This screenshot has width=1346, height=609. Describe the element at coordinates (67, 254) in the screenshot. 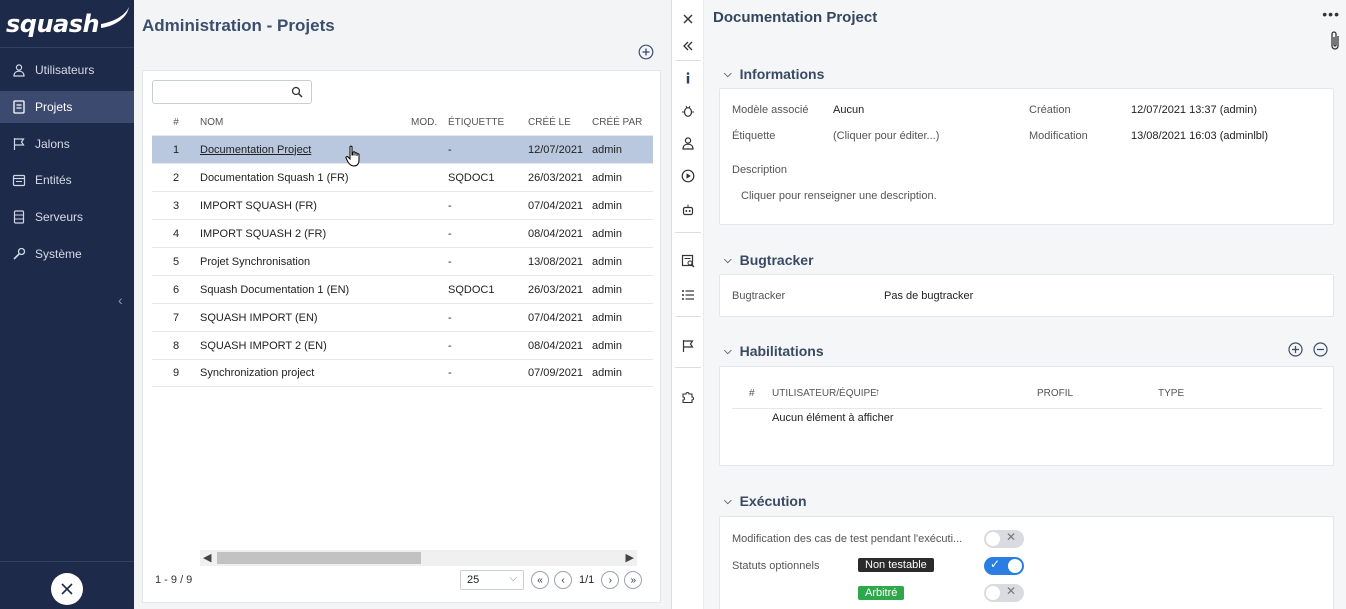

I see `sidebar-item-systeme: Système` at that location.